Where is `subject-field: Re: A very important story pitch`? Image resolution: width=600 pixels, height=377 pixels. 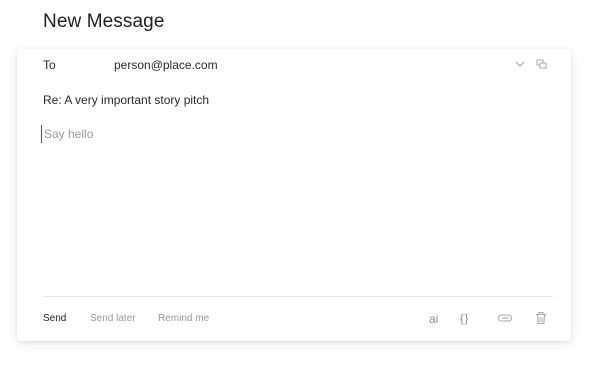
subject-field: Re: A very important story pitch is located at coordinates (126, 100).